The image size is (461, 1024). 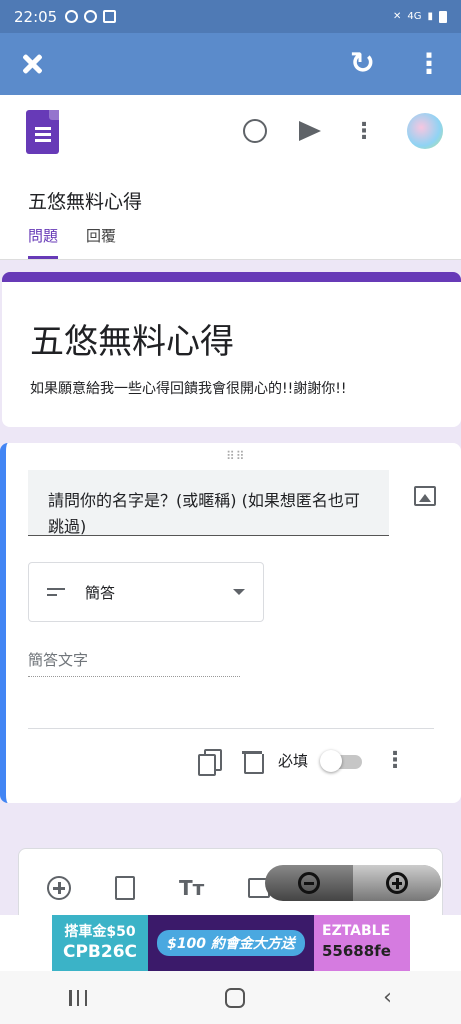 What do you see at coordinates (236, 456) in the screenshot?
I see `drag-handle-icon: ⠿⠿` at bounding box center [236, 456].